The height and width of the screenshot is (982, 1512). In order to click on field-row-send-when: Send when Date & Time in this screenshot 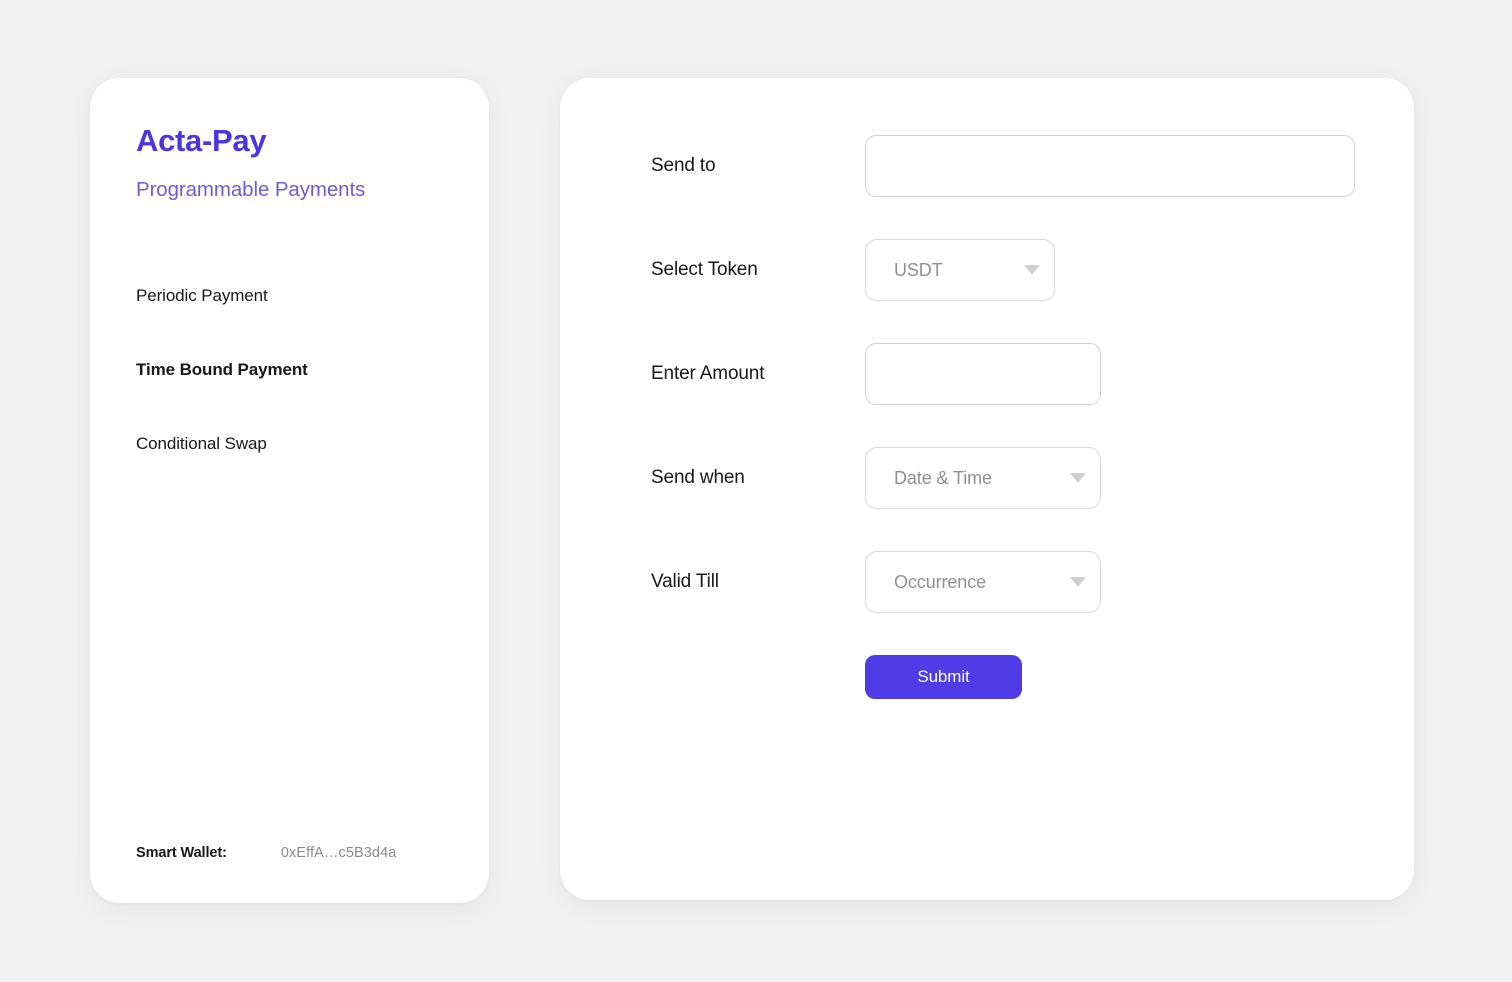, I will do `click(1001, 499)`.